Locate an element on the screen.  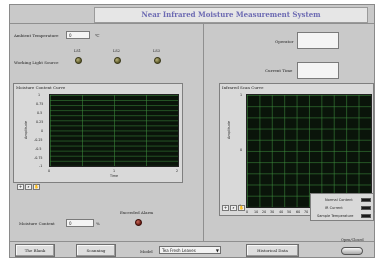
y-tick: -0.25 is located at coordinates (38, 140).